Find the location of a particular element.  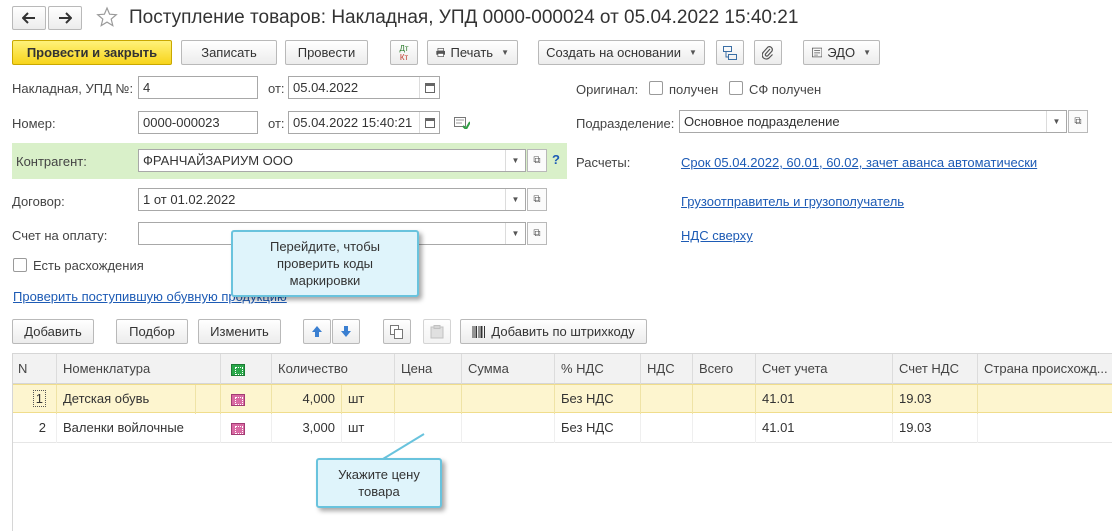

price-tooltip: Укажите цену товара is located at coordinates (379, 483).